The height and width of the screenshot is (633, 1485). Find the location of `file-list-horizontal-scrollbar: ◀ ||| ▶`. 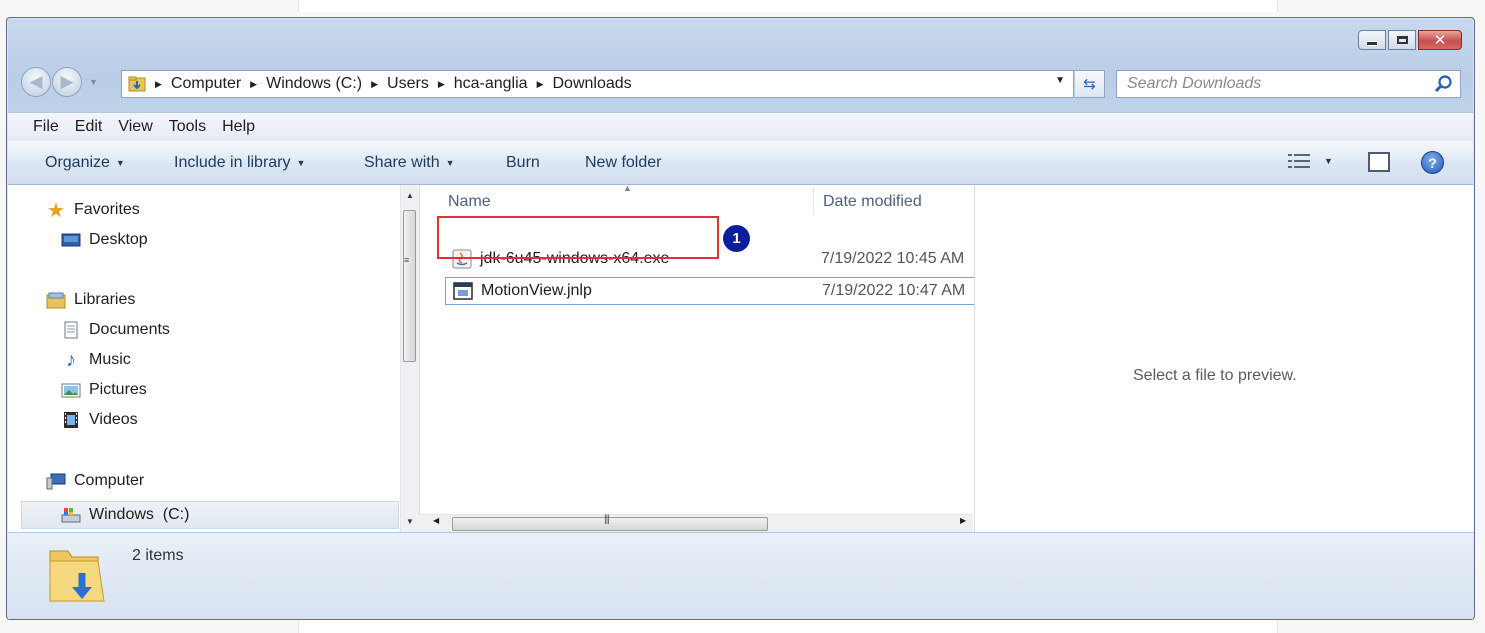

file-list-horizontal-scrollbar: ◀ ||| ▶ is located at coordinates (696, 523).